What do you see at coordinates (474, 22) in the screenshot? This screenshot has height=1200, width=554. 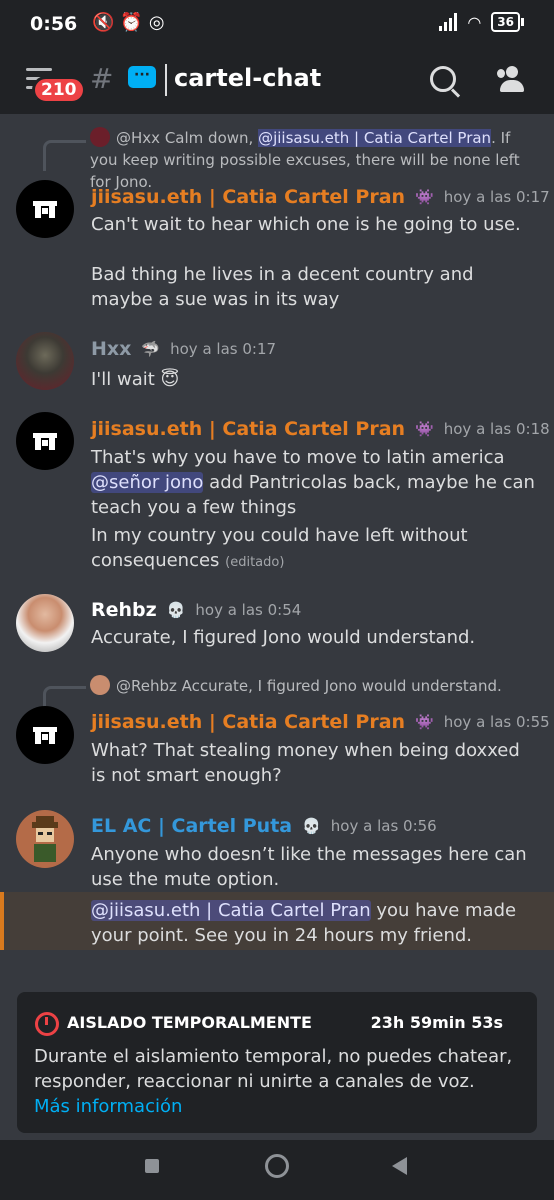 I see `wifi-icon: ◠` at bounding box center [474, 22].